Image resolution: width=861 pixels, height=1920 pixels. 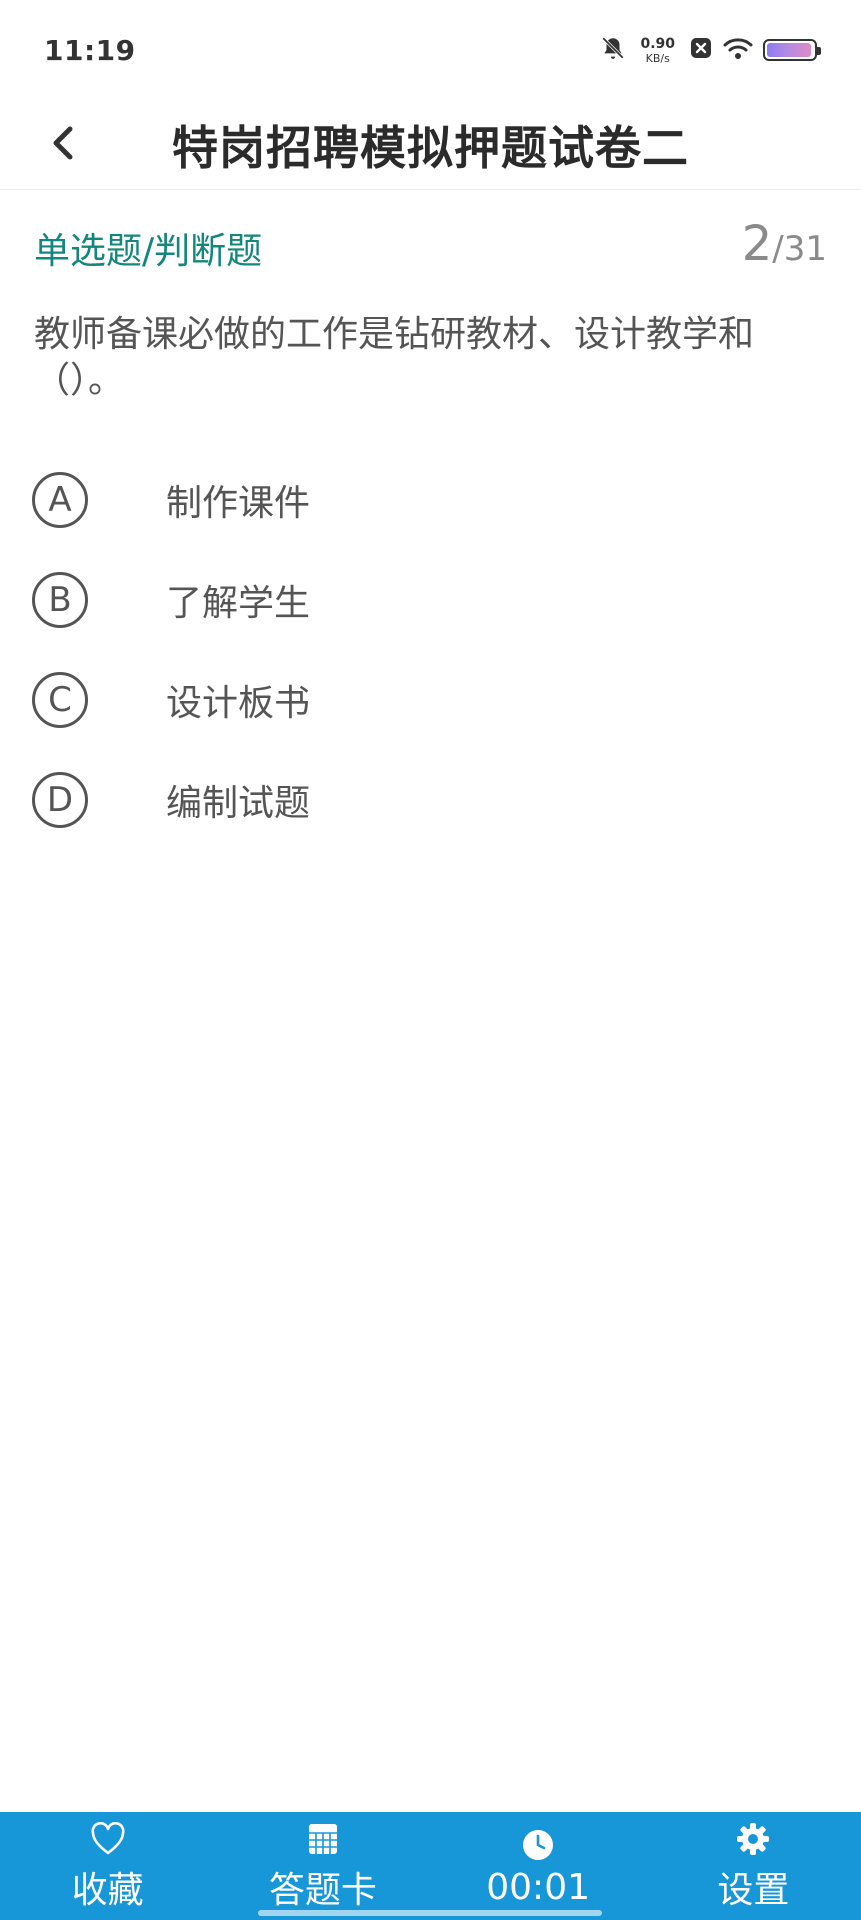 I want to click on answer-card-button: 答题卡, so click(x=322, y=1866).